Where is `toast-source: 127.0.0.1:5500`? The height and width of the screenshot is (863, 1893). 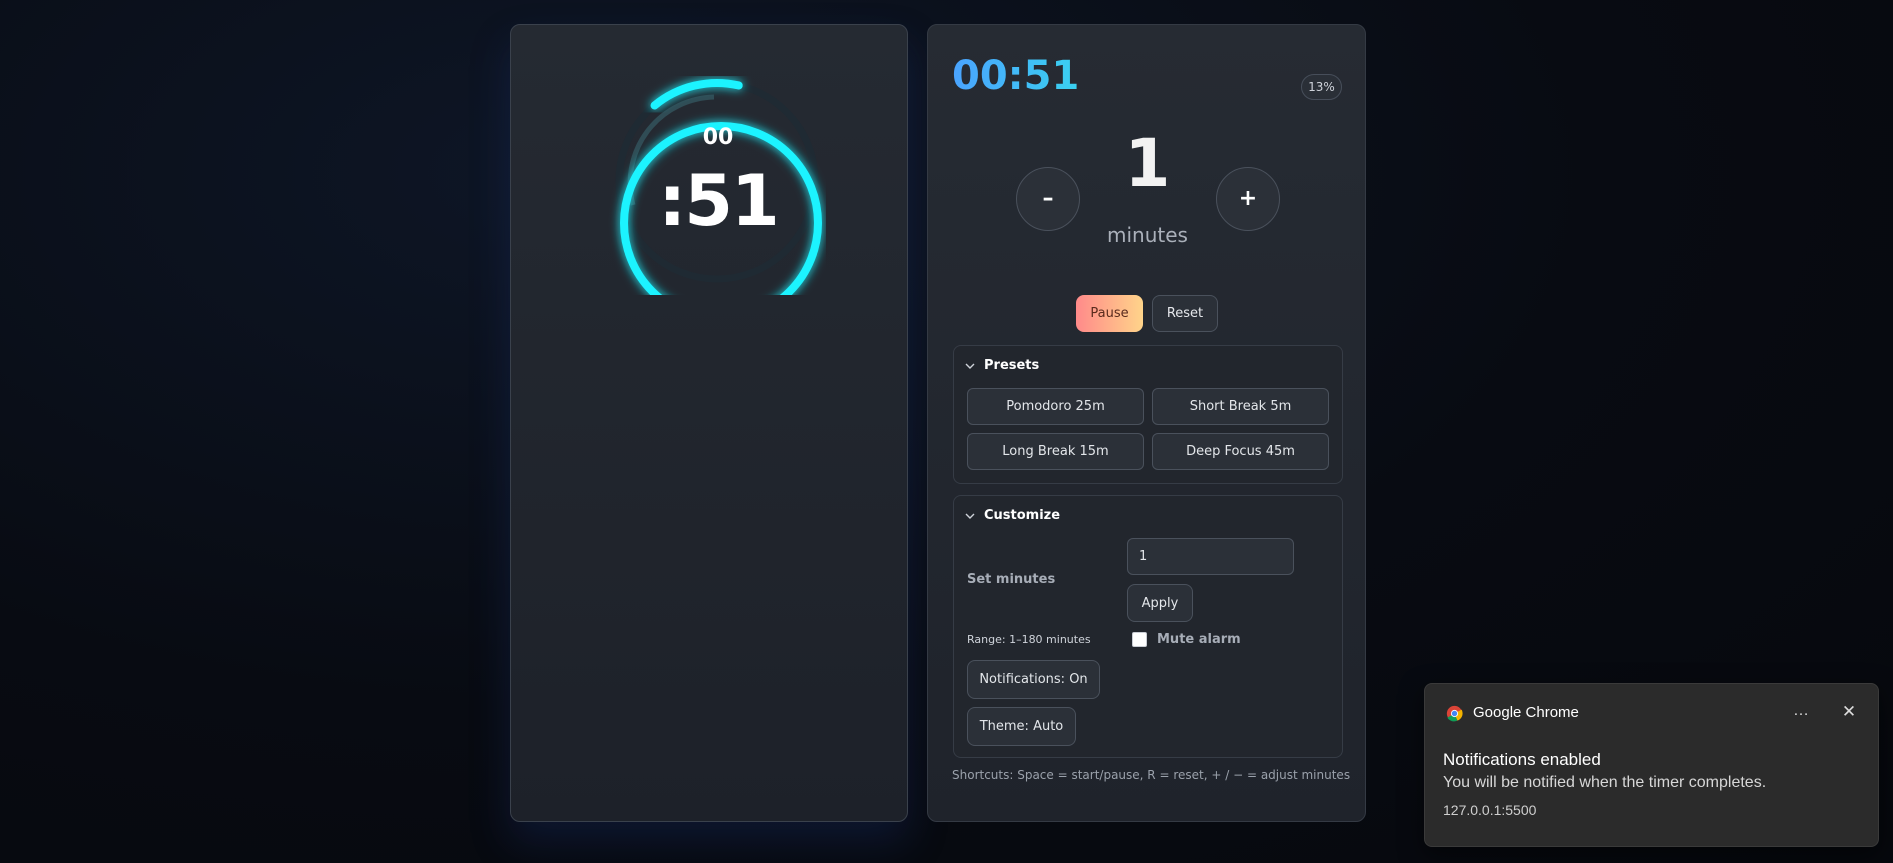 toast-source: 127.0.0.1:5500 is located at coordinates (1490, 810).